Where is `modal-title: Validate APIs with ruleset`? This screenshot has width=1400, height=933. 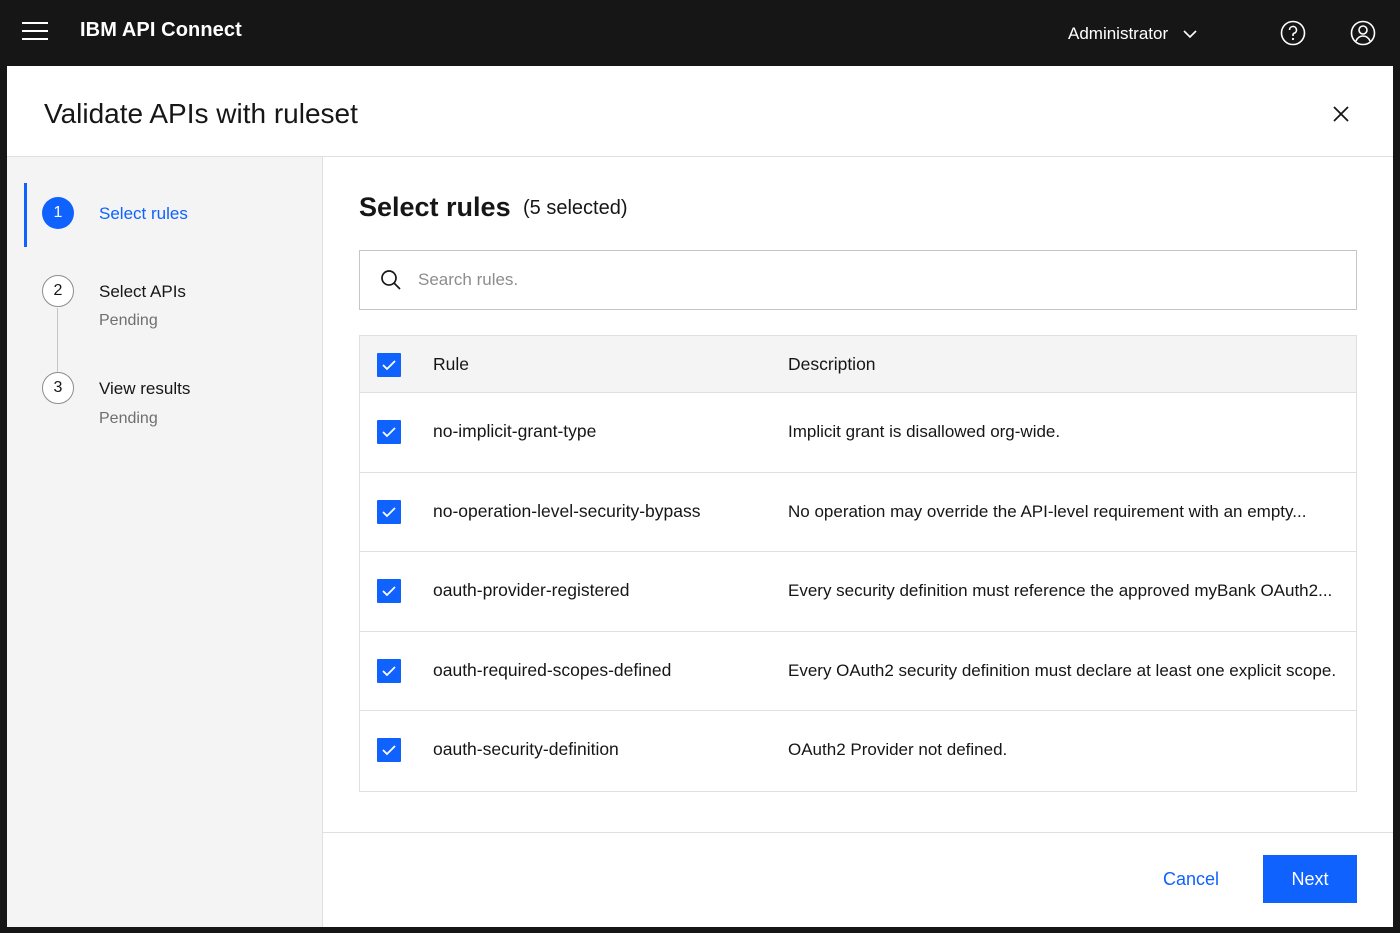 modal-title: Validate APIs with ruleset is located at coordinates (201, 113).